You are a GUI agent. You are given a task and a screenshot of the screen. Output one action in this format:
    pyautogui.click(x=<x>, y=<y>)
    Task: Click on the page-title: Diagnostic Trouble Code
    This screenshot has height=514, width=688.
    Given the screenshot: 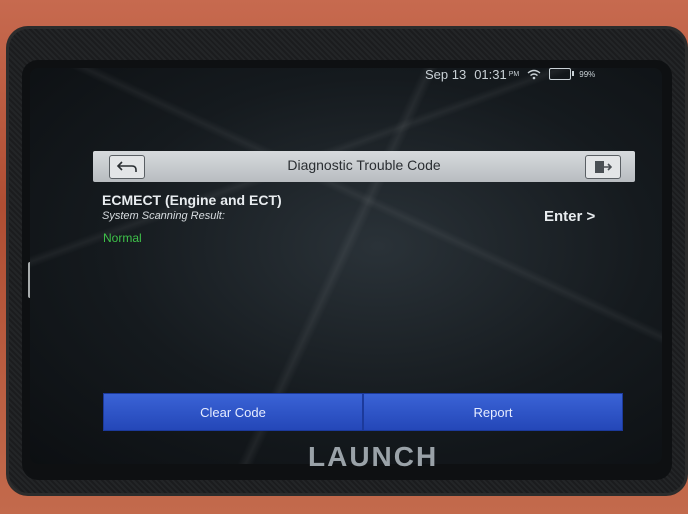 What is the action you would take?
    pyautogui.click(x=364, y=165)
    